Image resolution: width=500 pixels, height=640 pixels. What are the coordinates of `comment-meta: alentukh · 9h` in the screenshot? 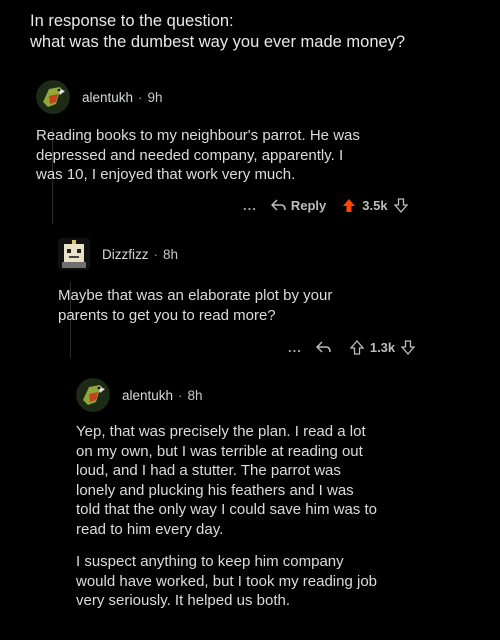 It's located at (256, 97).